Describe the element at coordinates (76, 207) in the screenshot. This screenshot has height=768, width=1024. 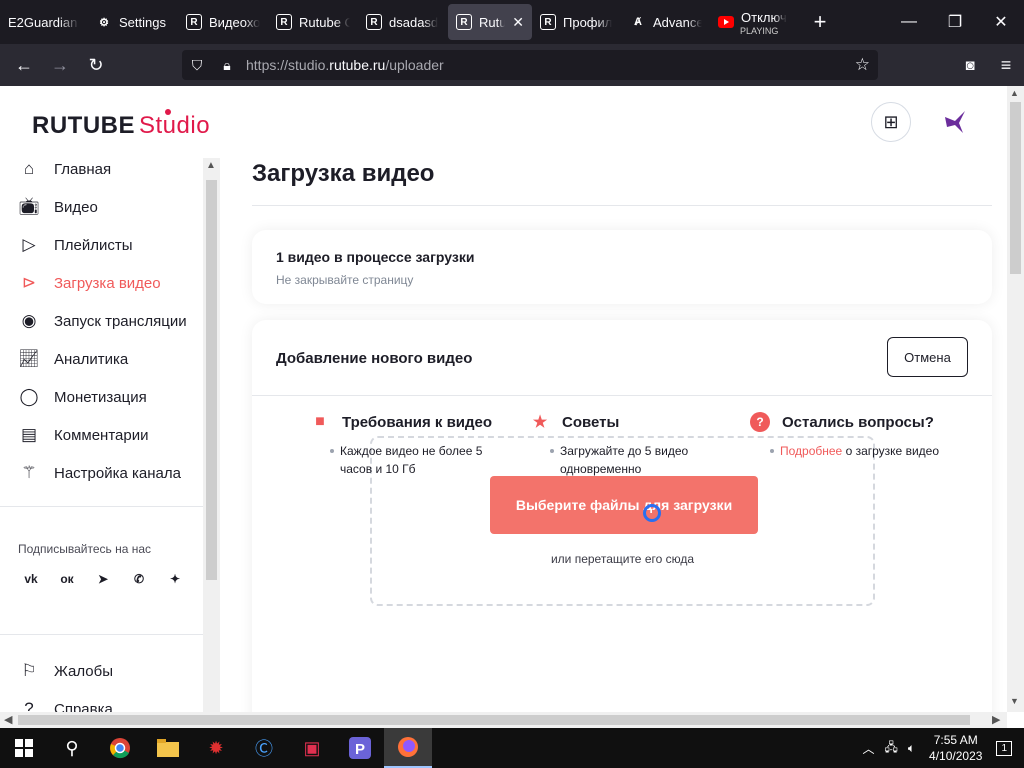
I see `sidebar-item-label: Видео` at that location.